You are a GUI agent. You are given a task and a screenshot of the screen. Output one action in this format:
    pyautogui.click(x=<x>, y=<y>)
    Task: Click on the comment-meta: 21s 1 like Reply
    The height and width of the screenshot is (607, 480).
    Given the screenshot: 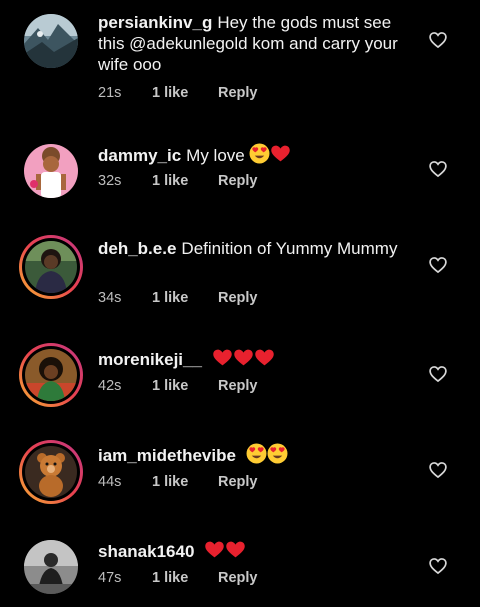 What is the action you would take?
    pyautogui.click(x=178, y=93)
    